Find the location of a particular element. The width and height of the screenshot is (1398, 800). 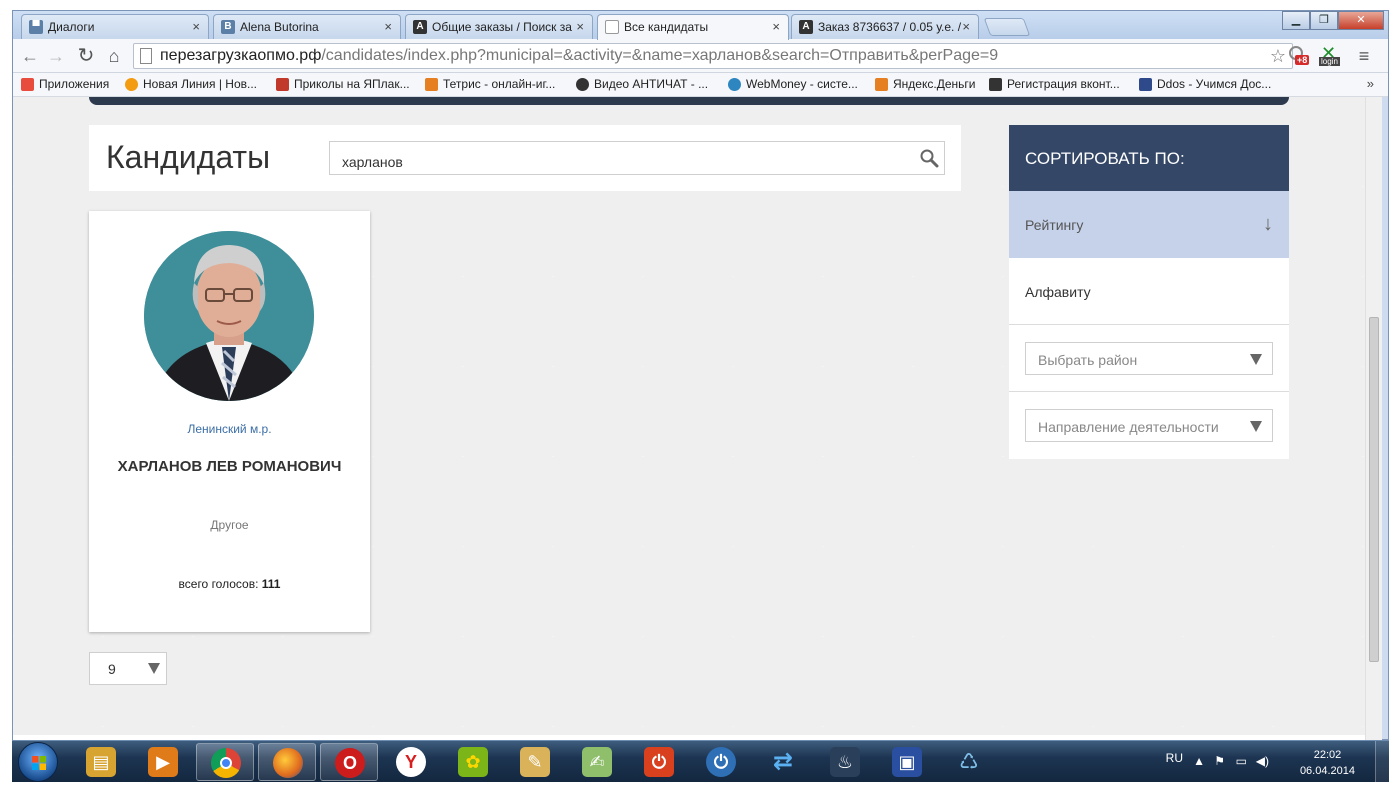

maximize-button: ❐ is located at coordinates (1324, 20).